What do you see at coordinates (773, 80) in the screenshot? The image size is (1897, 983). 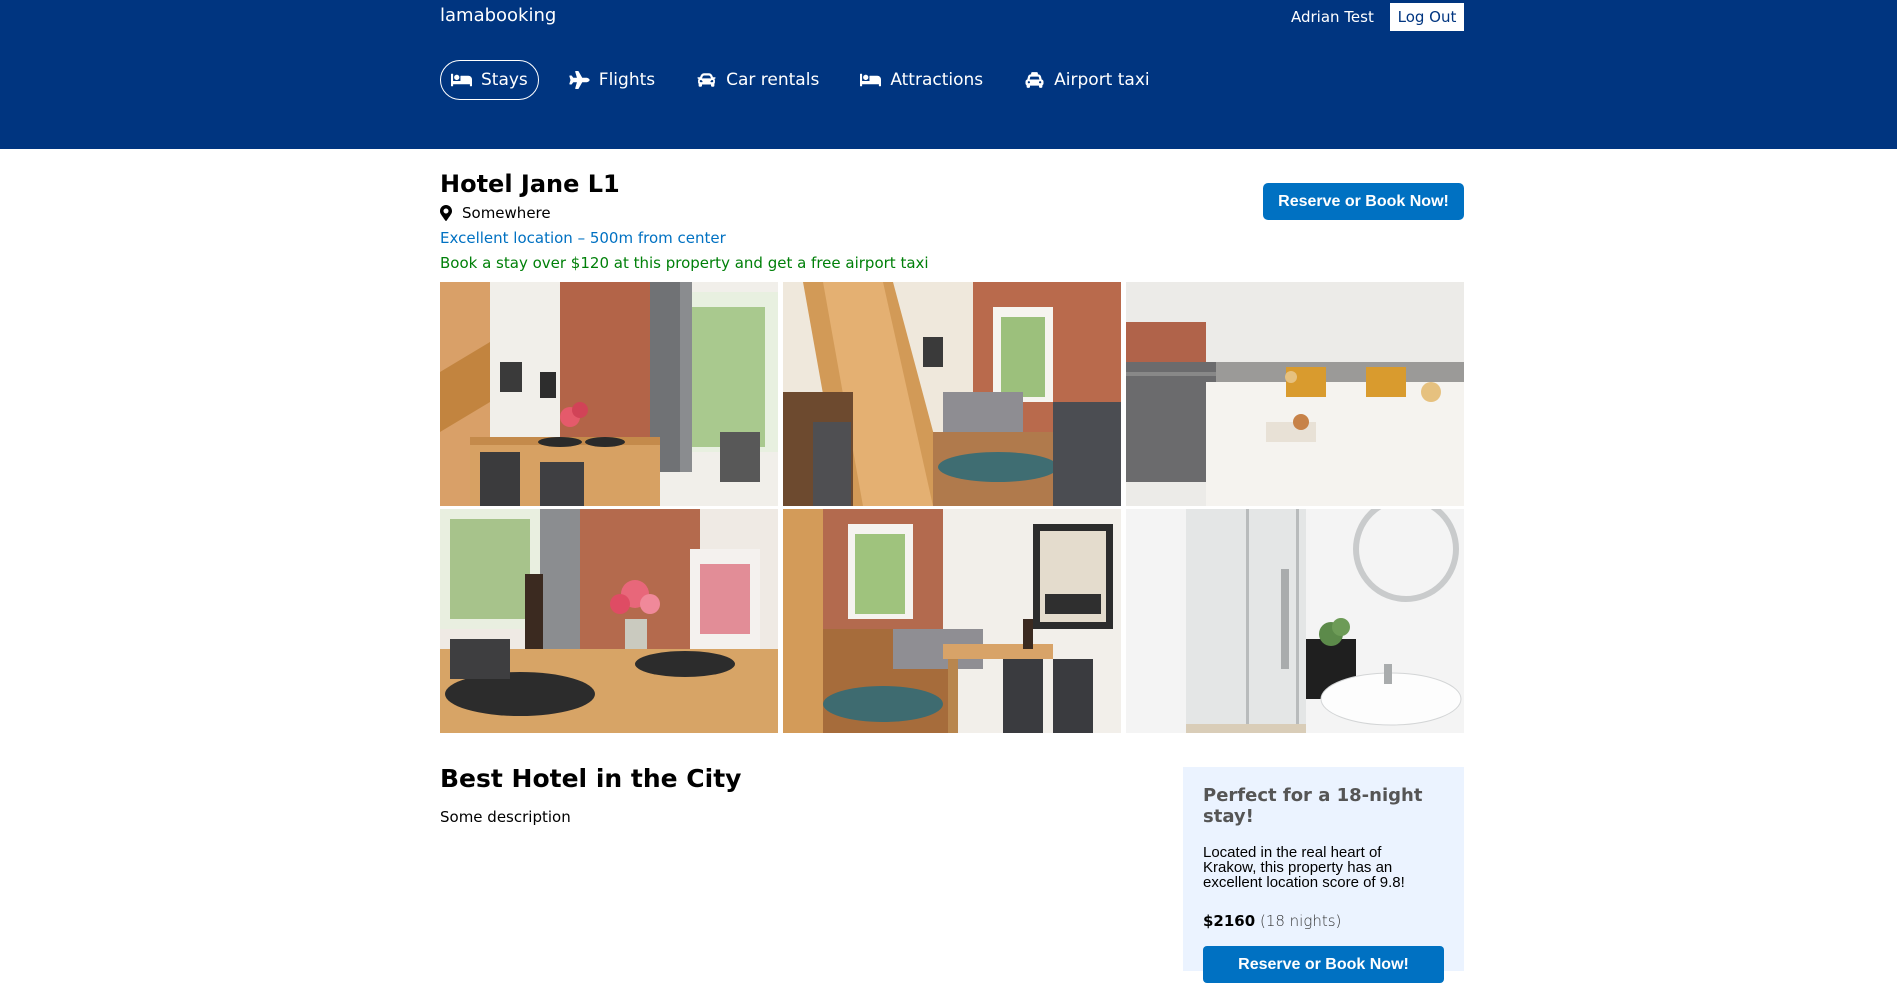 I see `nav-item-label: Car rentals` at bounding box center [773, 80].